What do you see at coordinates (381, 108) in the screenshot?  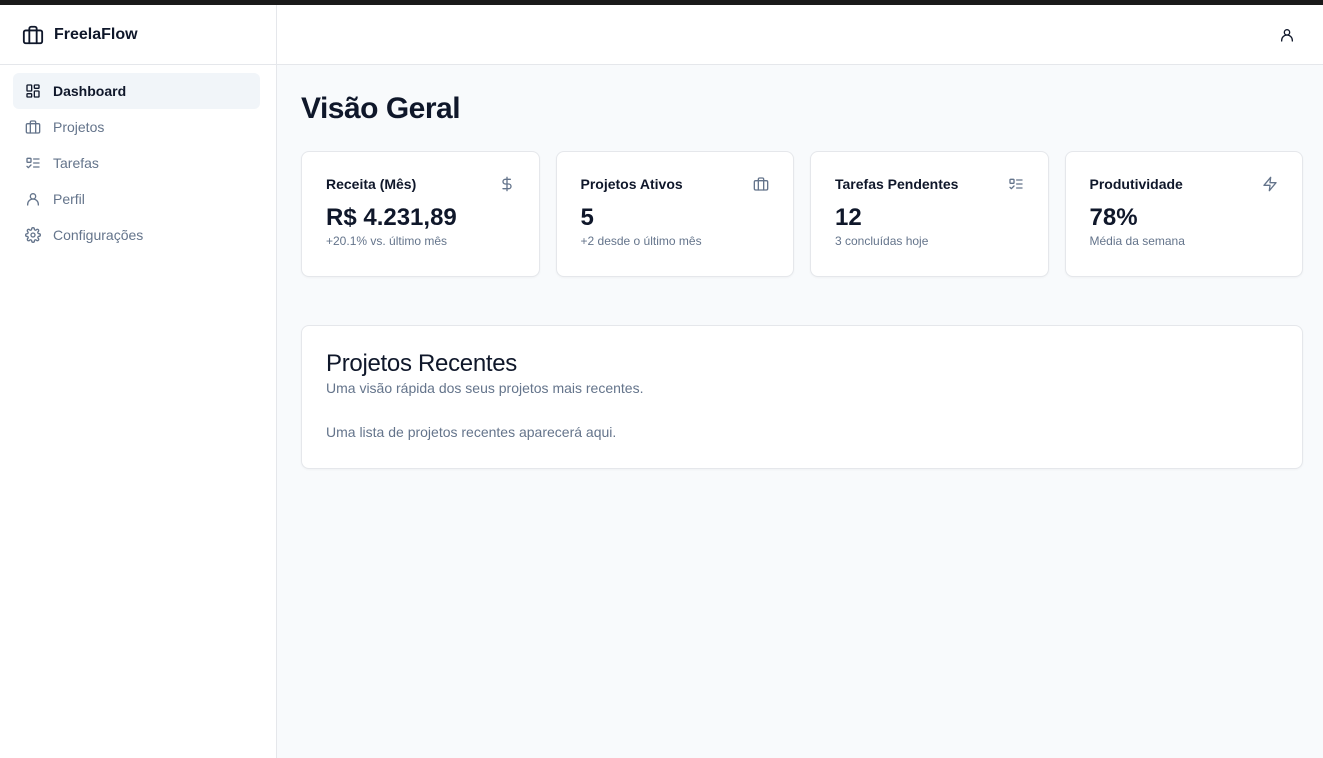 I see `page-title: Visão Geral` at bounding box center [381, 108].